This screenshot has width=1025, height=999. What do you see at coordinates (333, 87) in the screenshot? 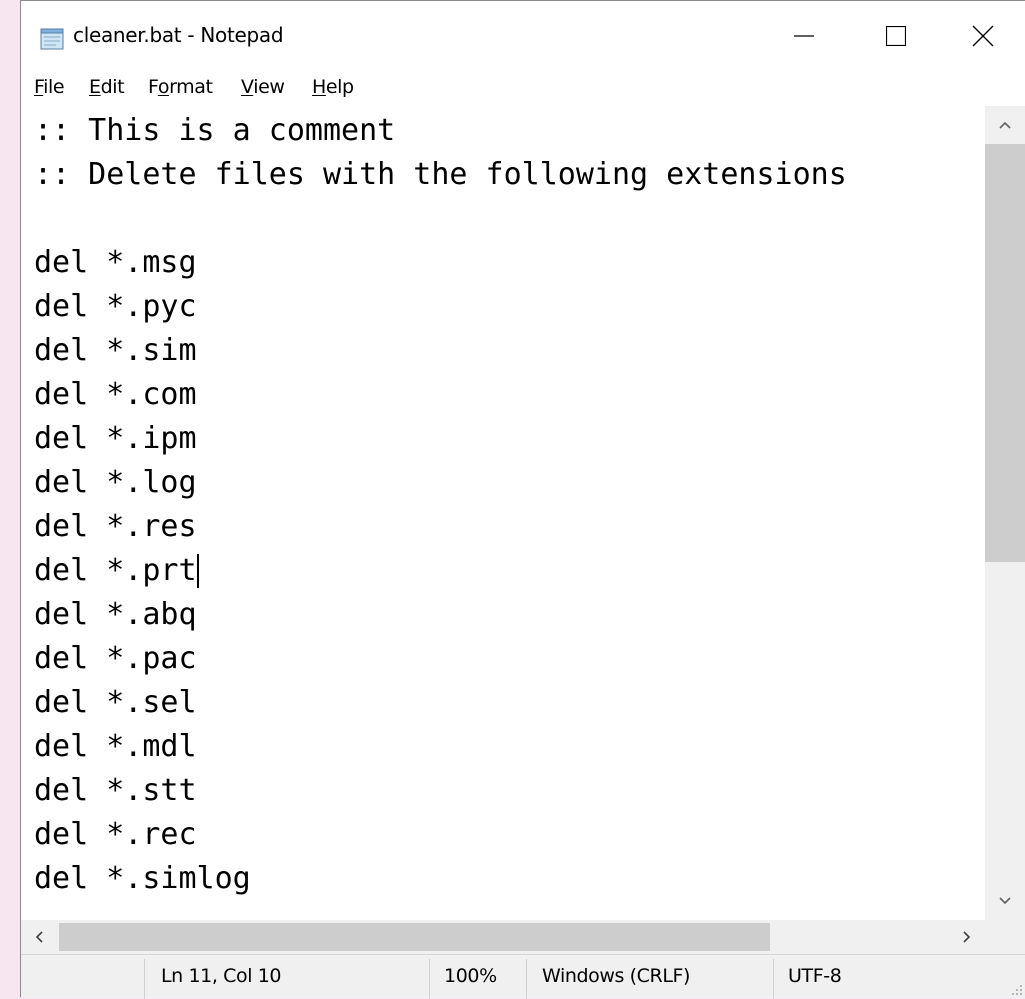
I see `menu-help: Help` at bounding box center [333, 87].